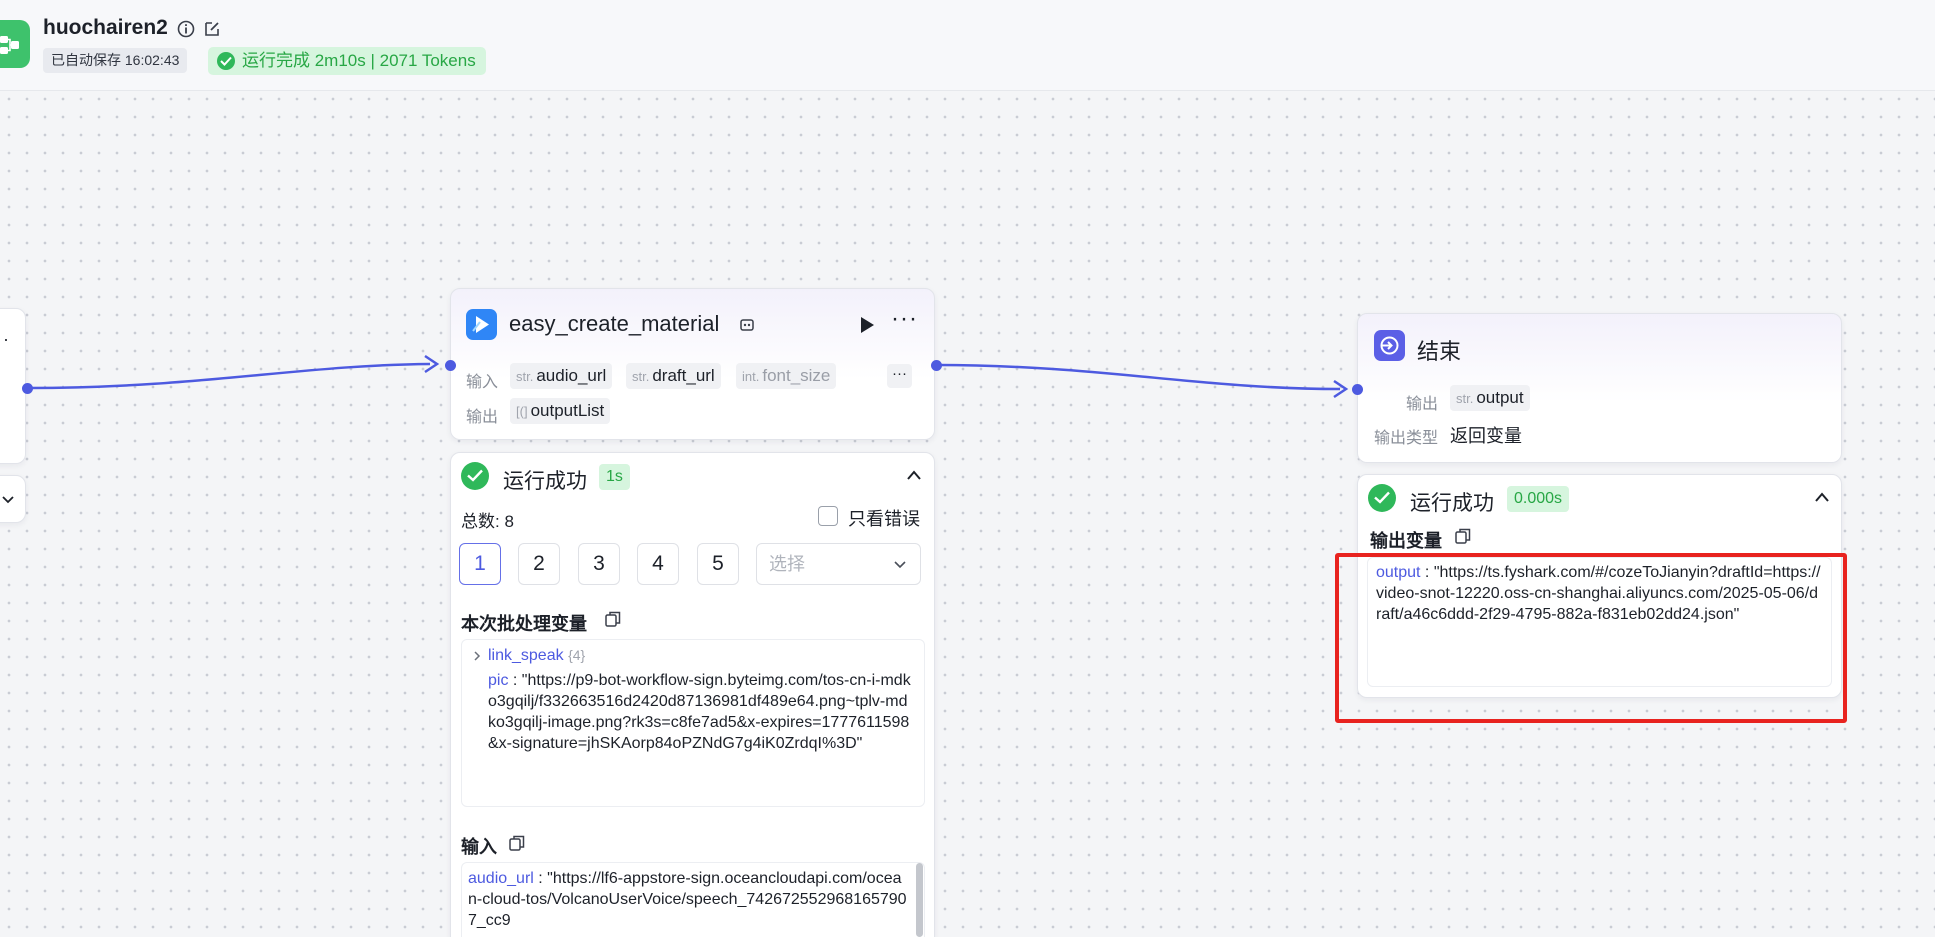  Describe the element at coordinates (1406, 438) in the screenshot. I see `output-type-label: 输出类型` at that location.